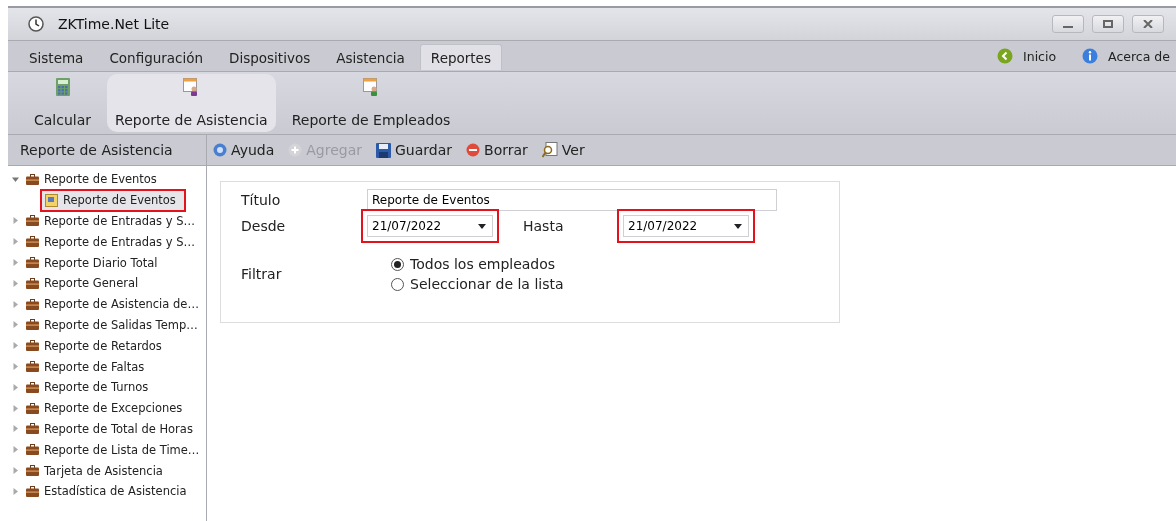 Image resolution: width=1176 pixels, height=521 pixels. What do you see at coordinates (473, 150) in the screenshot?
I see `delete-icon` at bounding box center [473, 150].